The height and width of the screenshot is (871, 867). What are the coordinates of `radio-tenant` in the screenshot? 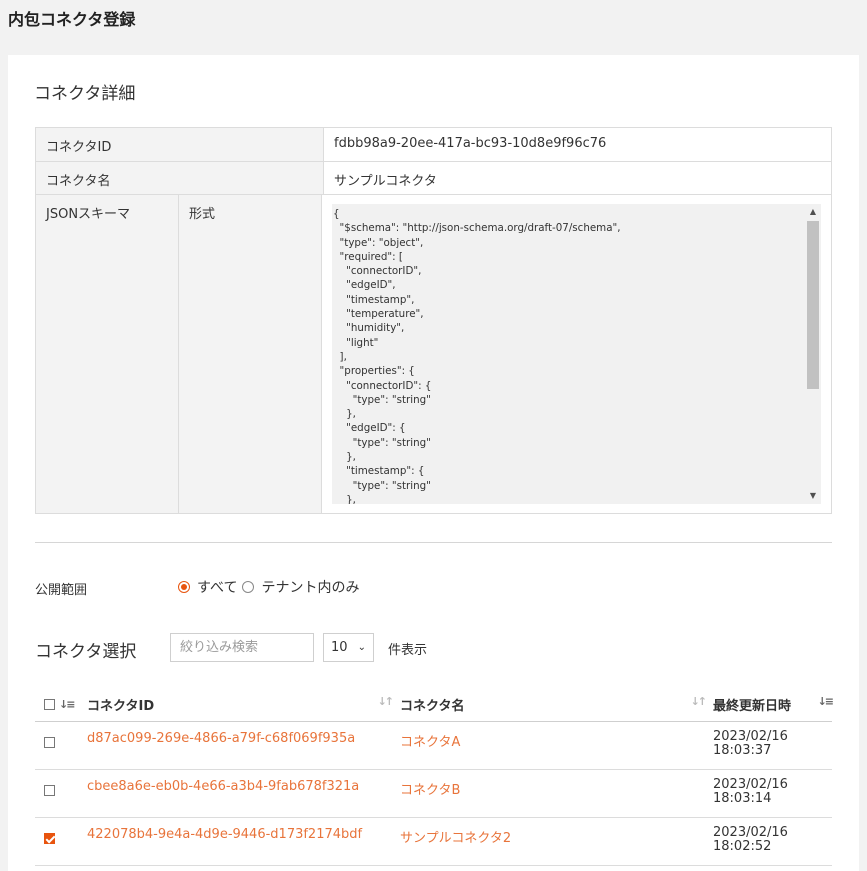 It's located at (248, 587).